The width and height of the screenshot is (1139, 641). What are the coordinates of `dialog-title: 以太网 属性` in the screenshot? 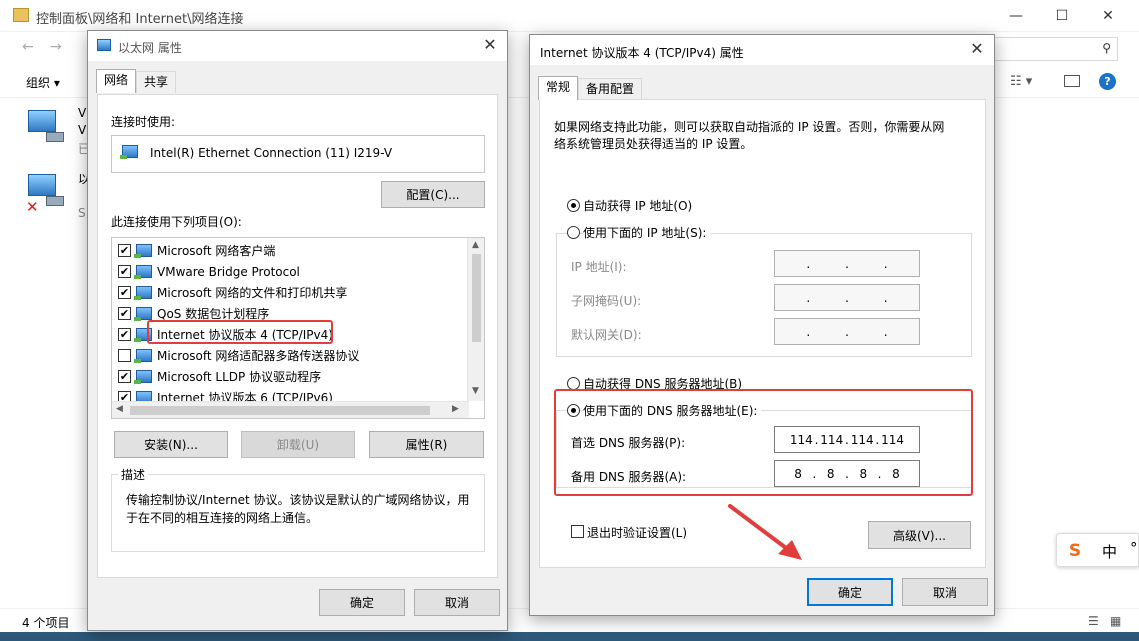 It's located at (150, 48).